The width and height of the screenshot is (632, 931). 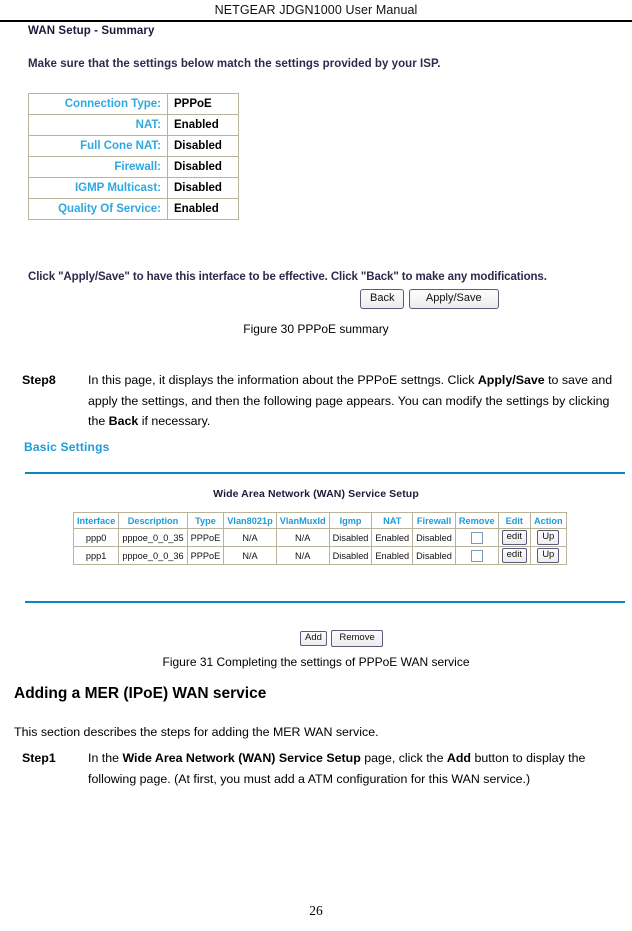 I want to click on basic-settings-label: Basic Settings, so click(x=67, y=447).